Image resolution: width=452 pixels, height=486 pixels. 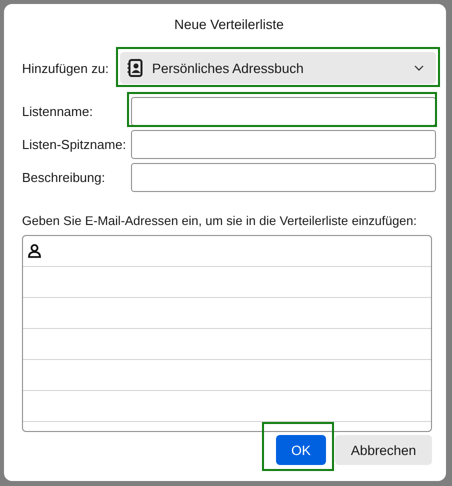 What do you see at coordinates (58, 111) in the screenshot?
I see `field-label: Listenname:` at bounding box center [58, 111].